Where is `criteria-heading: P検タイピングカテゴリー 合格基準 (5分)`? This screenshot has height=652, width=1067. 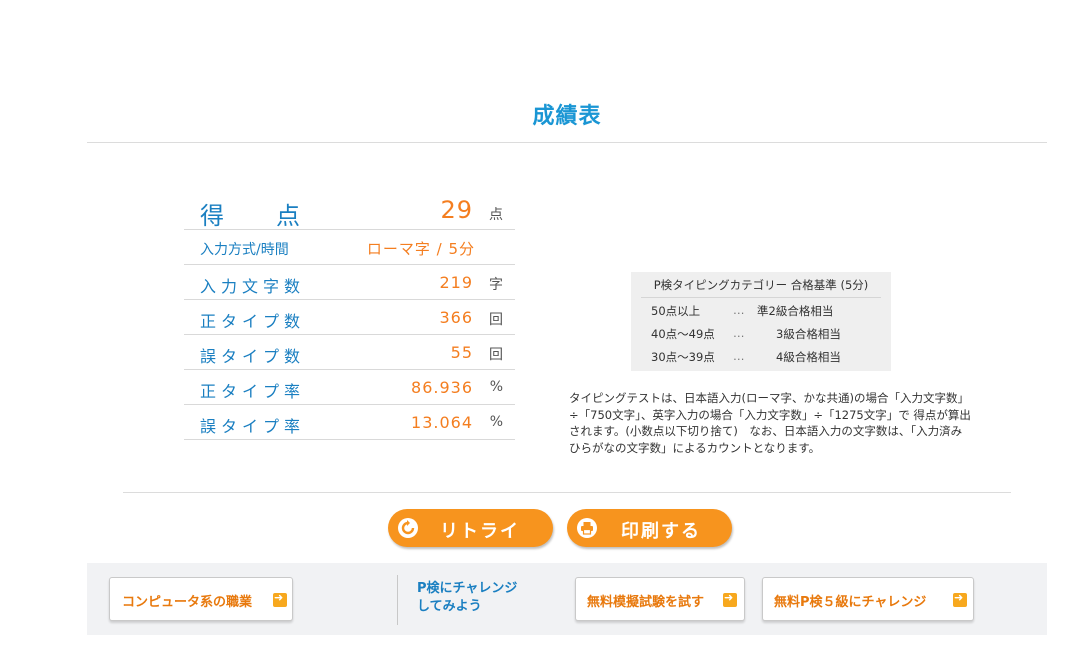
criteria-heading: P検タイピングカテゴリー 合格基準 (5分) is located at coordinates (761, 285).